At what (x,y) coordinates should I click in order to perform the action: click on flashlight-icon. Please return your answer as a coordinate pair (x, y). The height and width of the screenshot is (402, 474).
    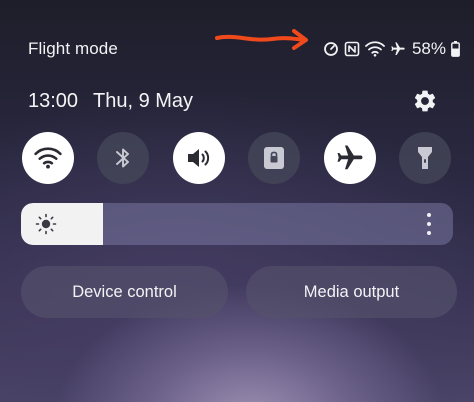
    Looking at the image, I should click on (425, 158).